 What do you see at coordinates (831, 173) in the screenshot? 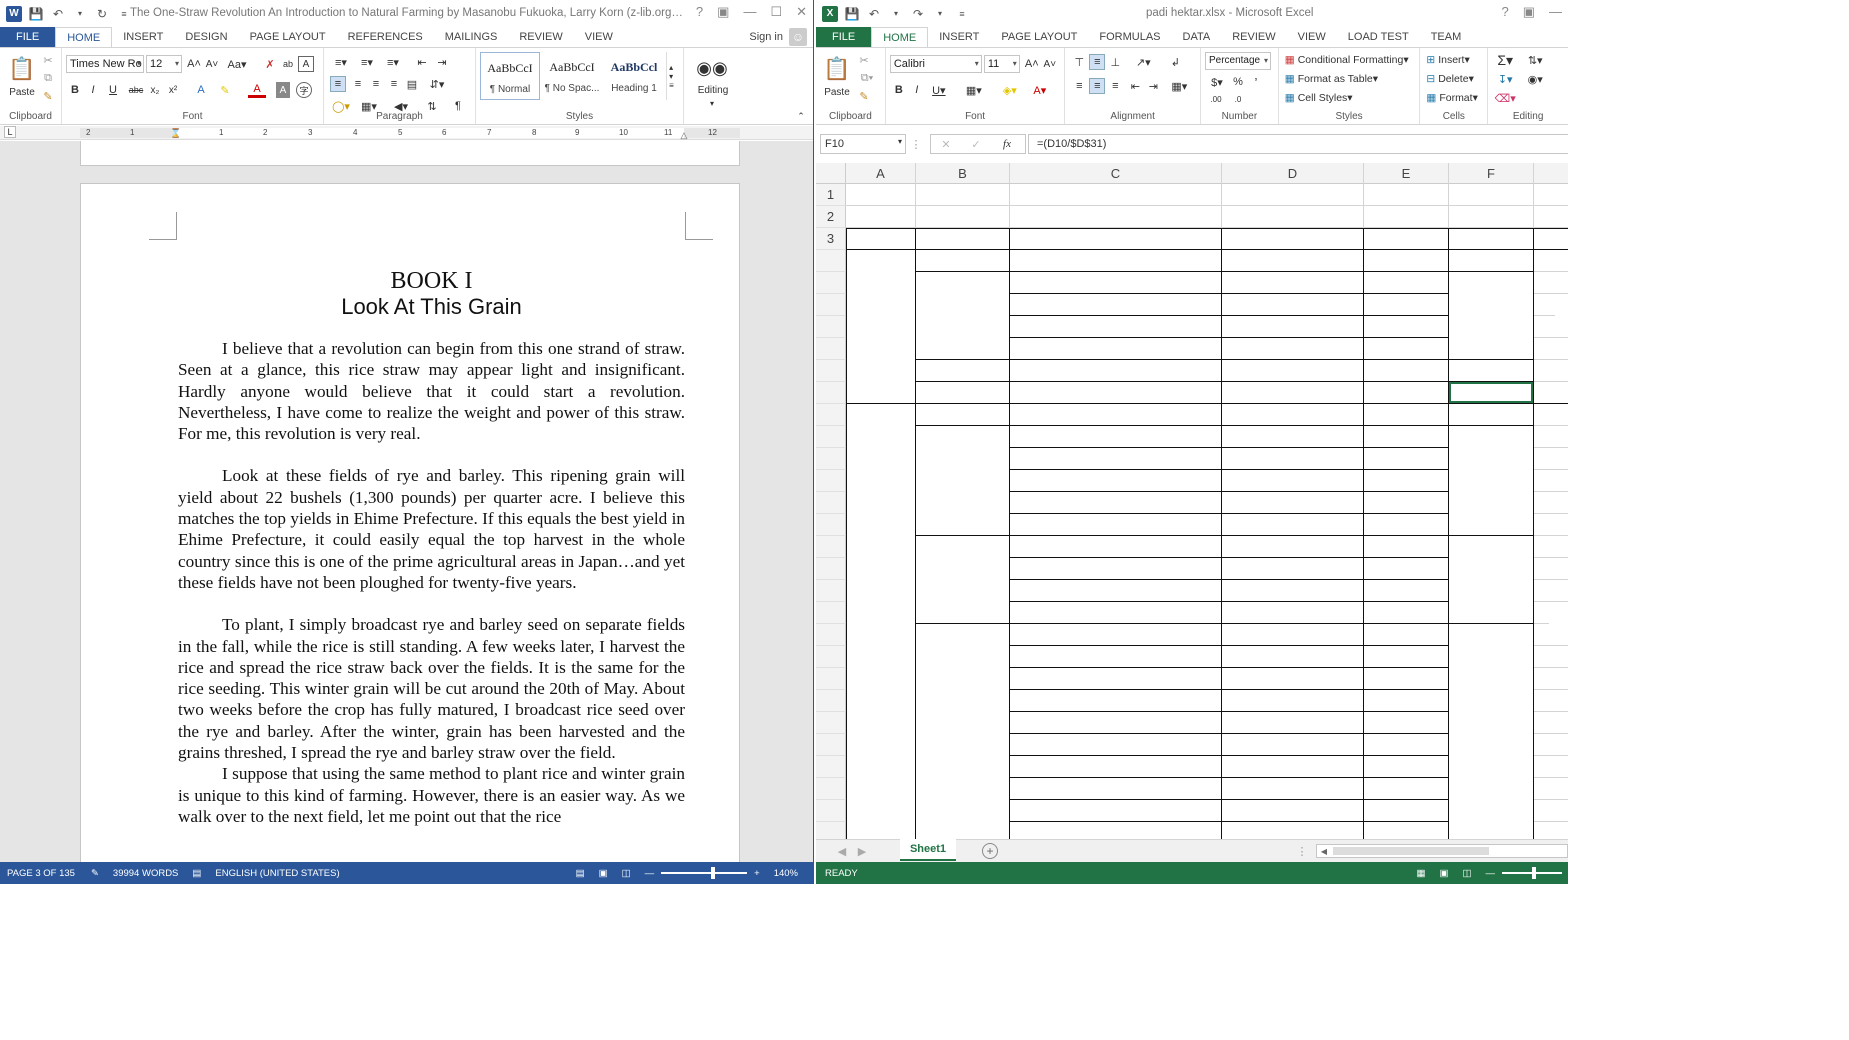
I see `select-all-corner` at bounding box center [831, 173].